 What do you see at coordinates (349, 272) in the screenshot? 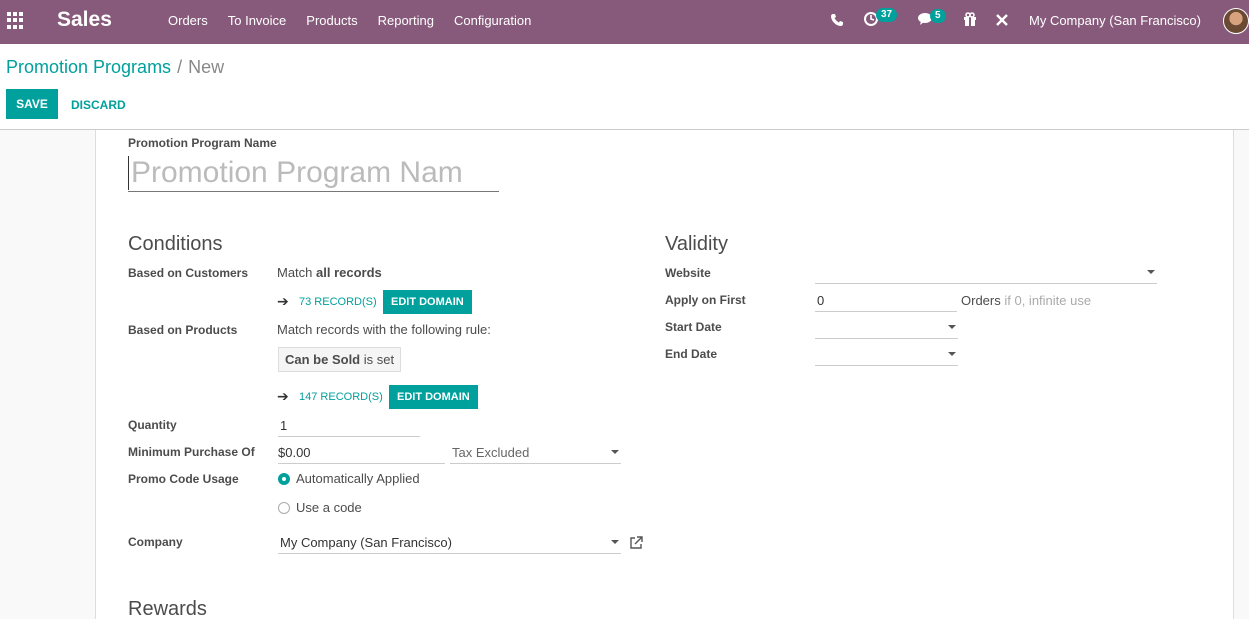
I see `customers-match-bold: all records` at bounding box center [349, 272].